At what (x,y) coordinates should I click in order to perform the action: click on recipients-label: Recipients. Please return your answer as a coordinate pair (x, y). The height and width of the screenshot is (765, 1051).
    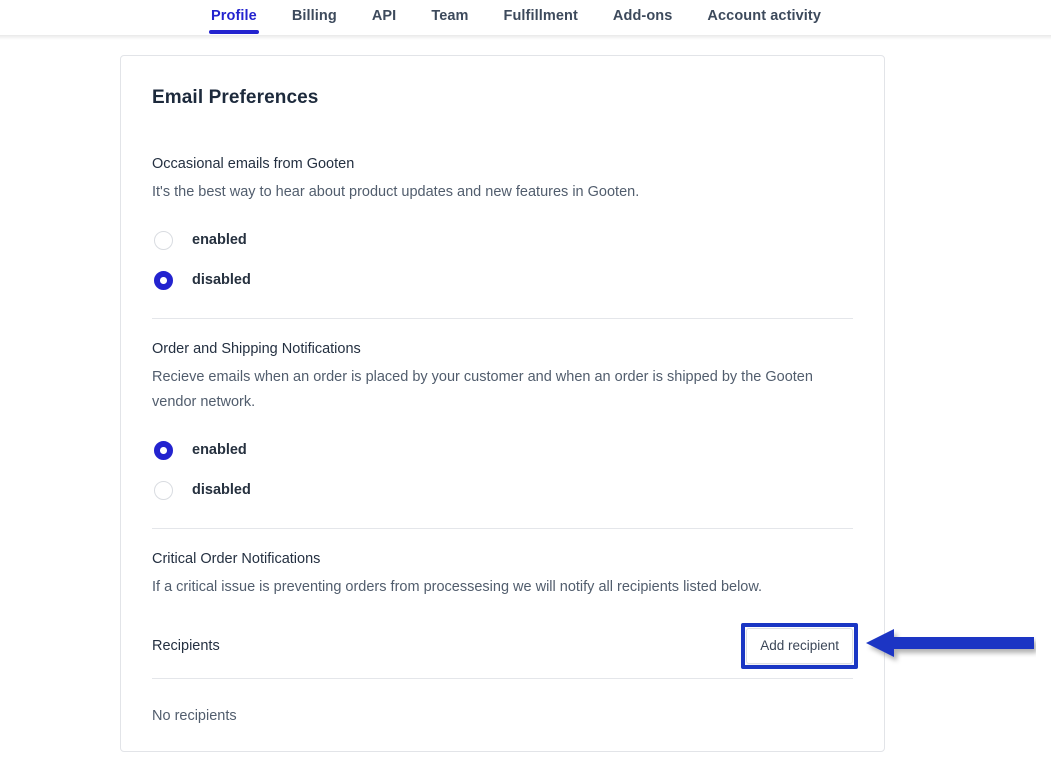
    Looking at the image, I should click on (186, 646).